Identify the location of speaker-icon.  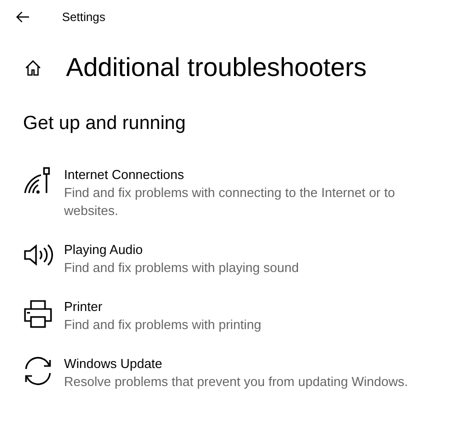
(38, 255).